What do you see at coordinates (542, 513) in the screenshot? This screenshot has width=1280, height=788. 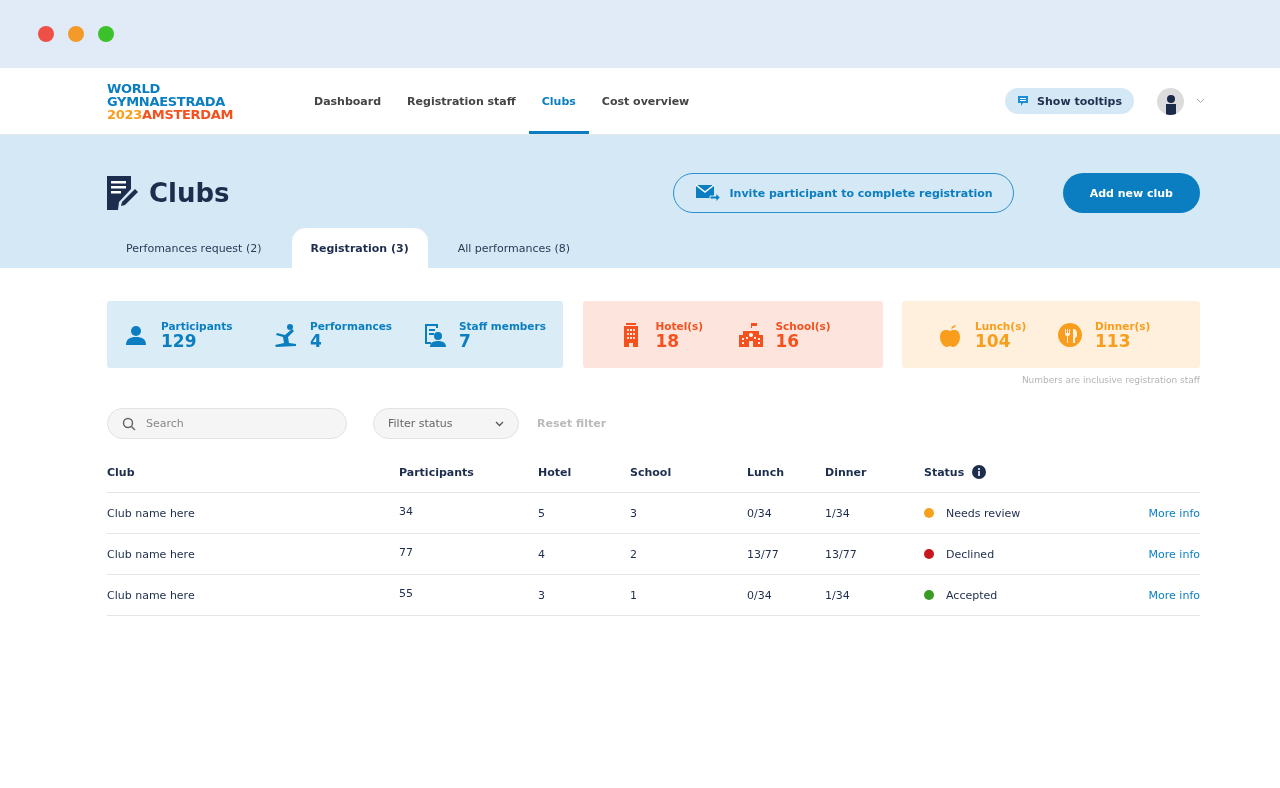 I see `table-cell-text: 5` at bounding box center [542, 513].